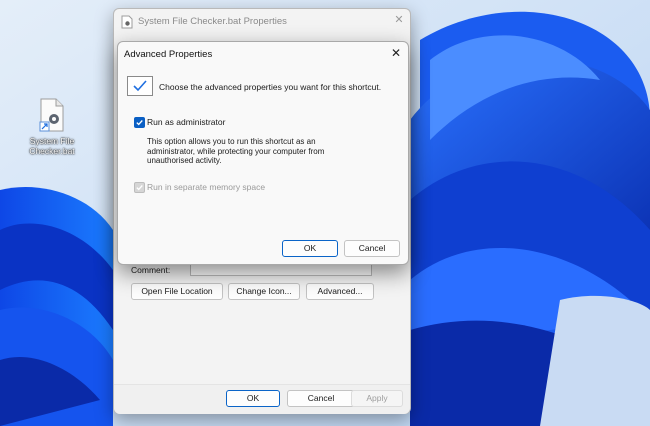 This screenshot has height=426, width=650. What do you see at coordinates (310, 248) in the screenshot?
I see `ok-button: OK` at bounding box center [310, 248].